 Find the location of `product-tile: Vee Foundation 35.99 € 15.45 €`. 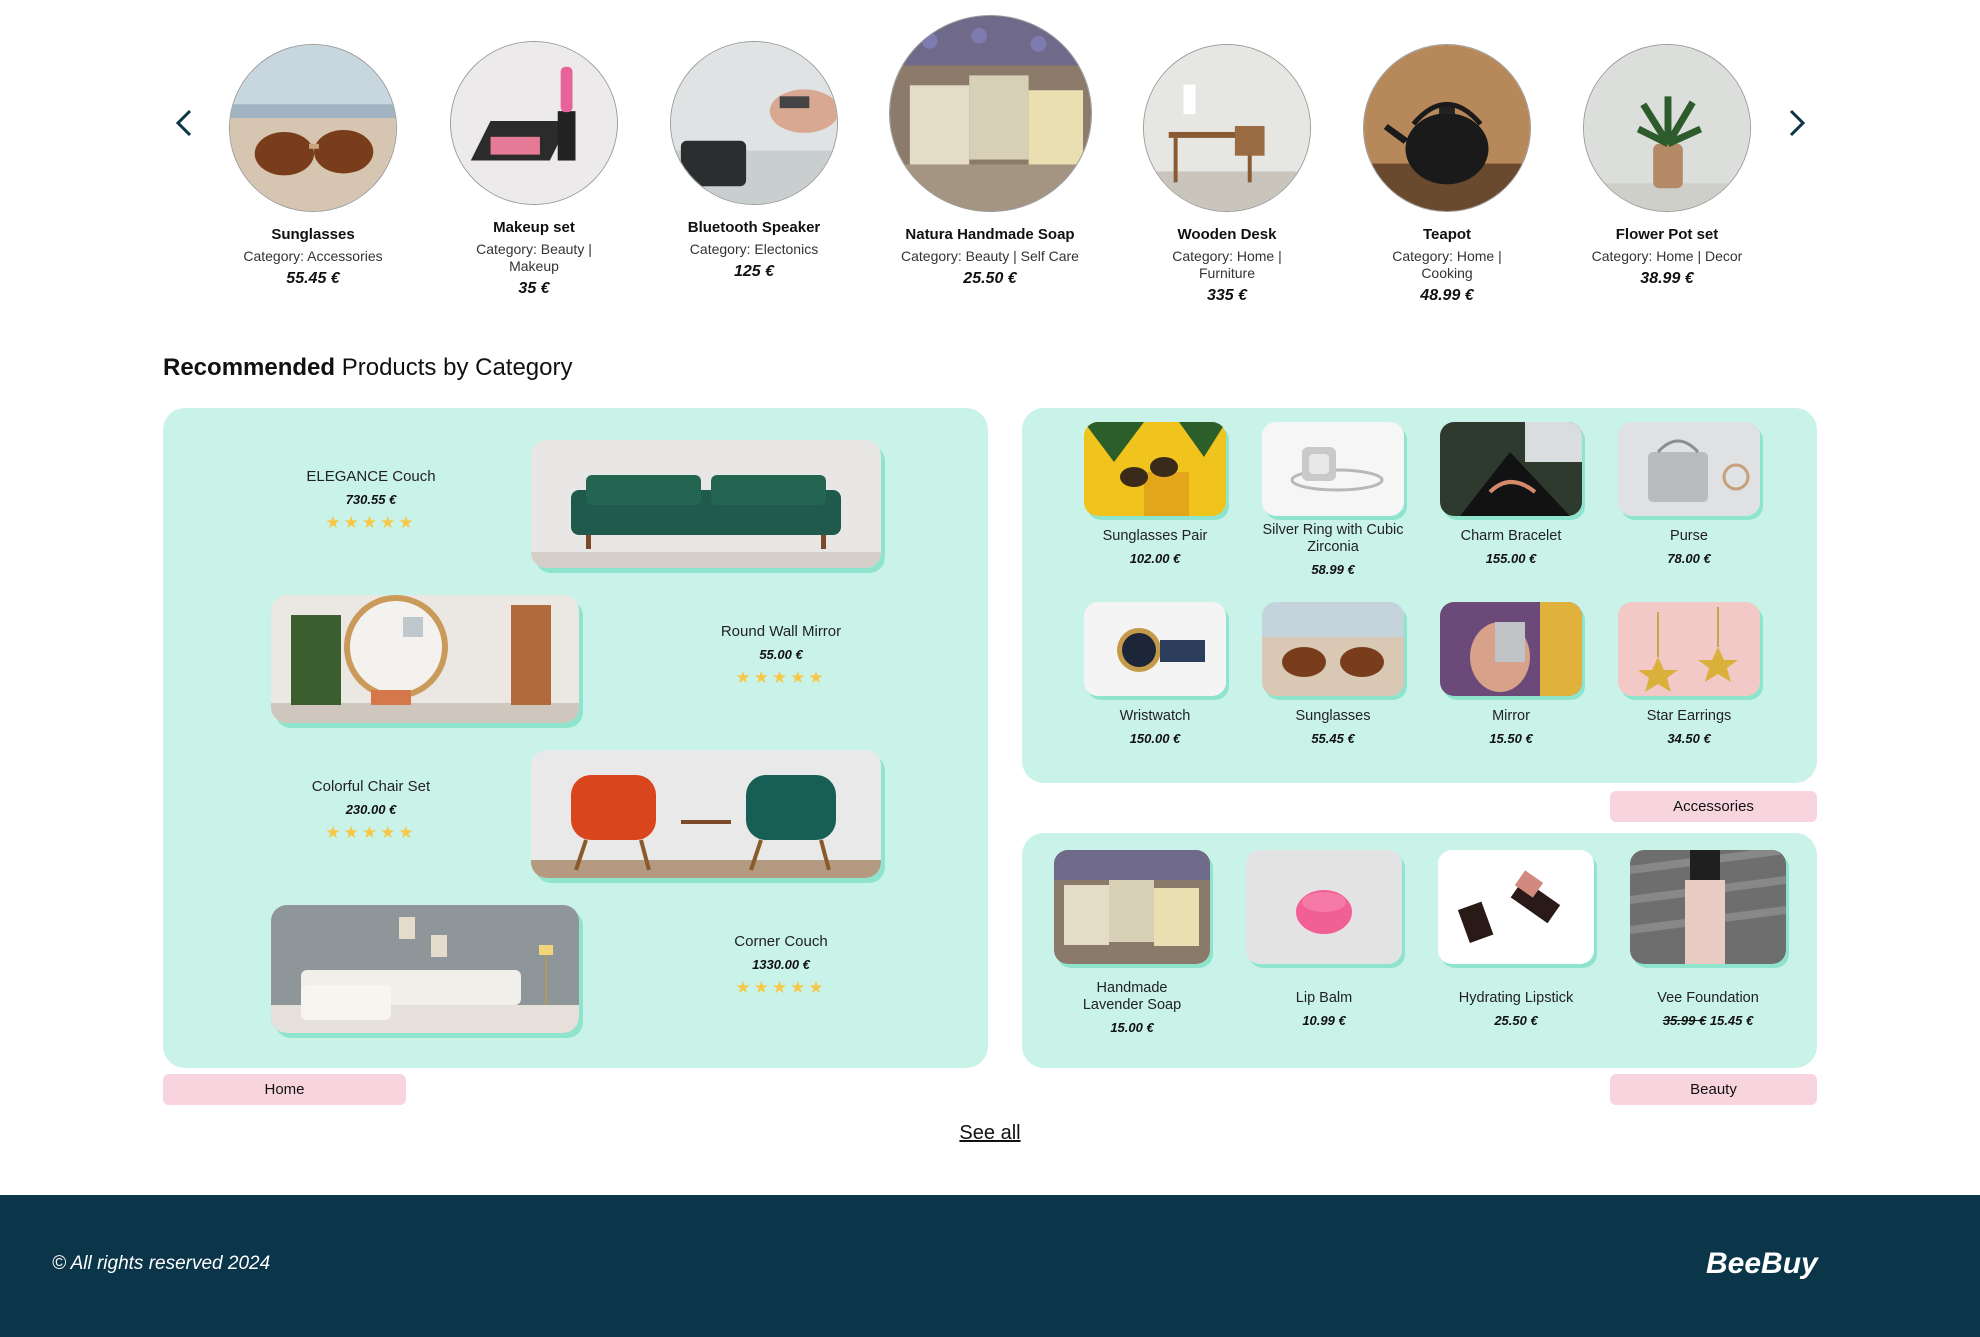

product-tile: Vee Foundation 35.99 € 15.45 € is located at coordinates (1708, 939).